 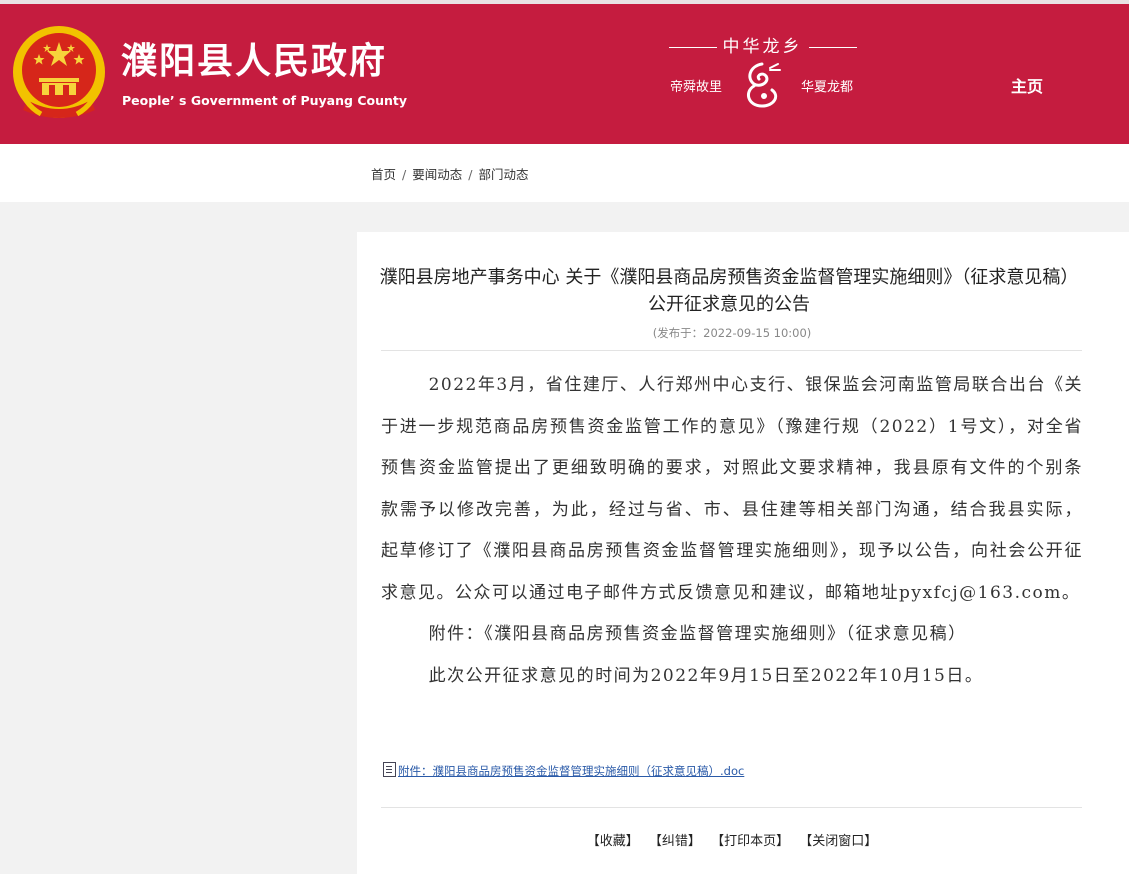 I want to click on dragon-icon, so click(x=763, y=85).